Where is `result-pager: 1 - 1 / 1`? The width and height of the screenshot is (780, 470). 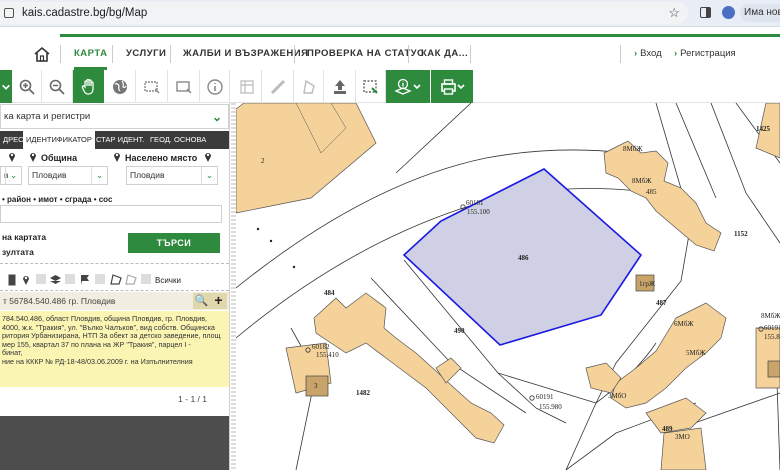 result-pager: 1 - 1 / 1 is located at coordinates (192, 399).